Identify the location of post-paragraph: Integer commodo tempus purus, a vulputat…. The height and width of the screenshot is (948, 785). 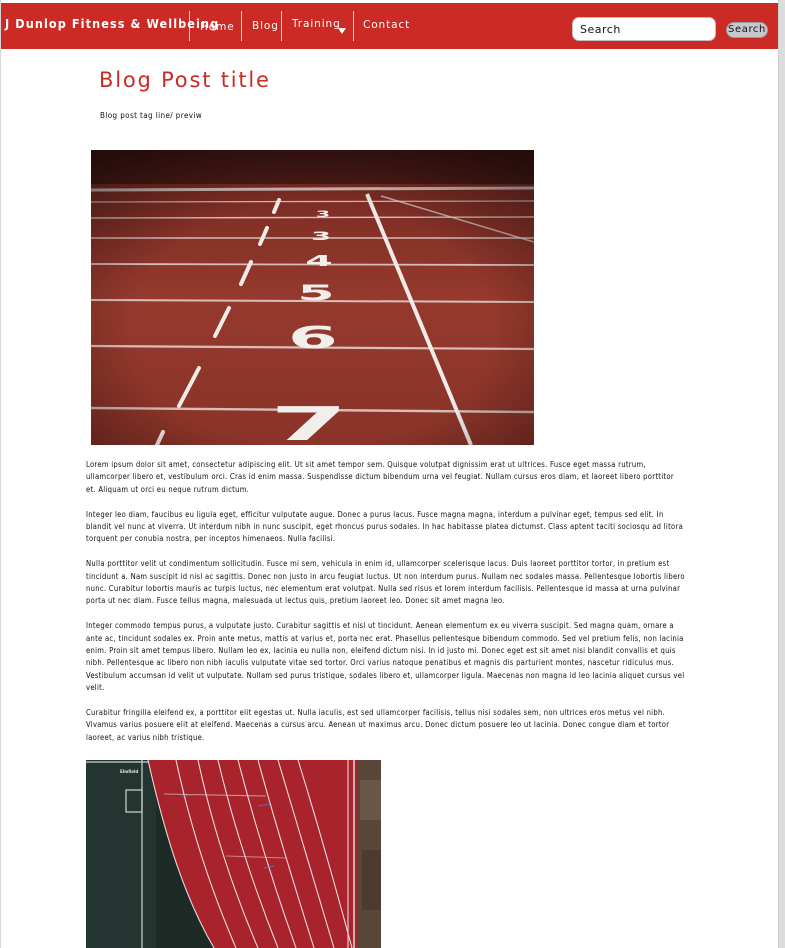
(385, 657).